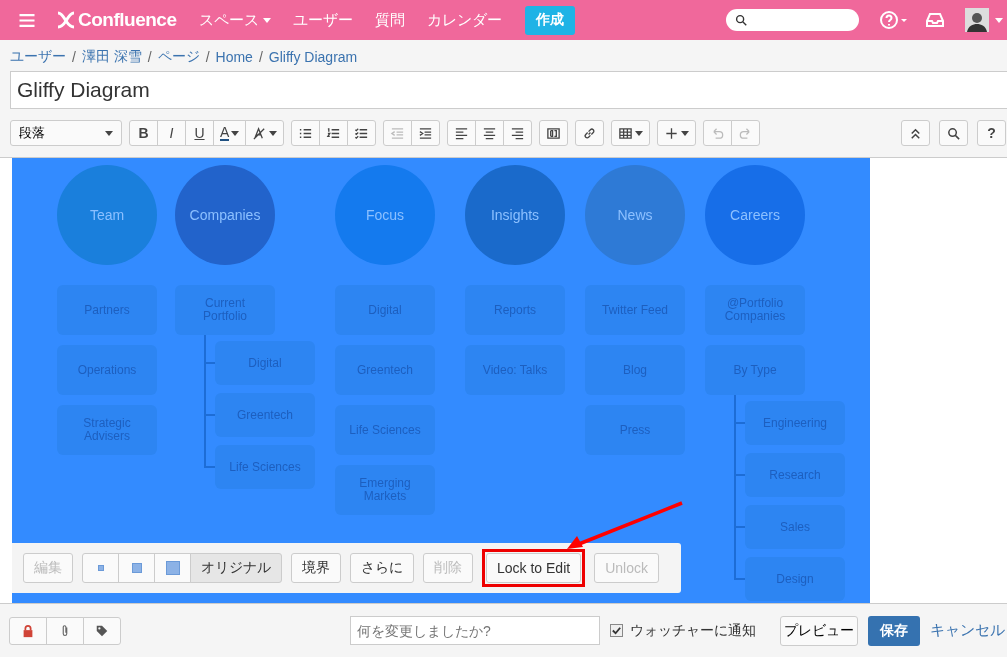  I want to click on indent-button, so click(426, 133).